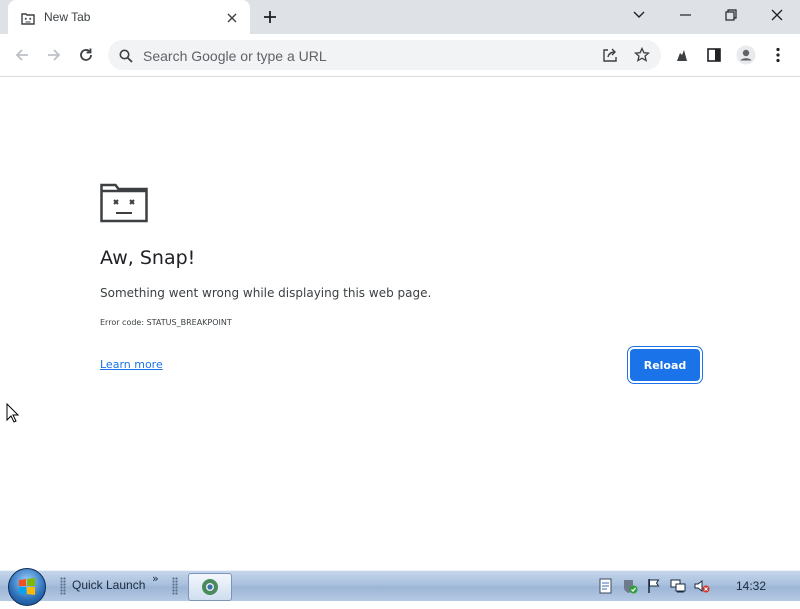  Describe the element at coordinates (363, 56) in the screenshot. I see `address-input` at that location.